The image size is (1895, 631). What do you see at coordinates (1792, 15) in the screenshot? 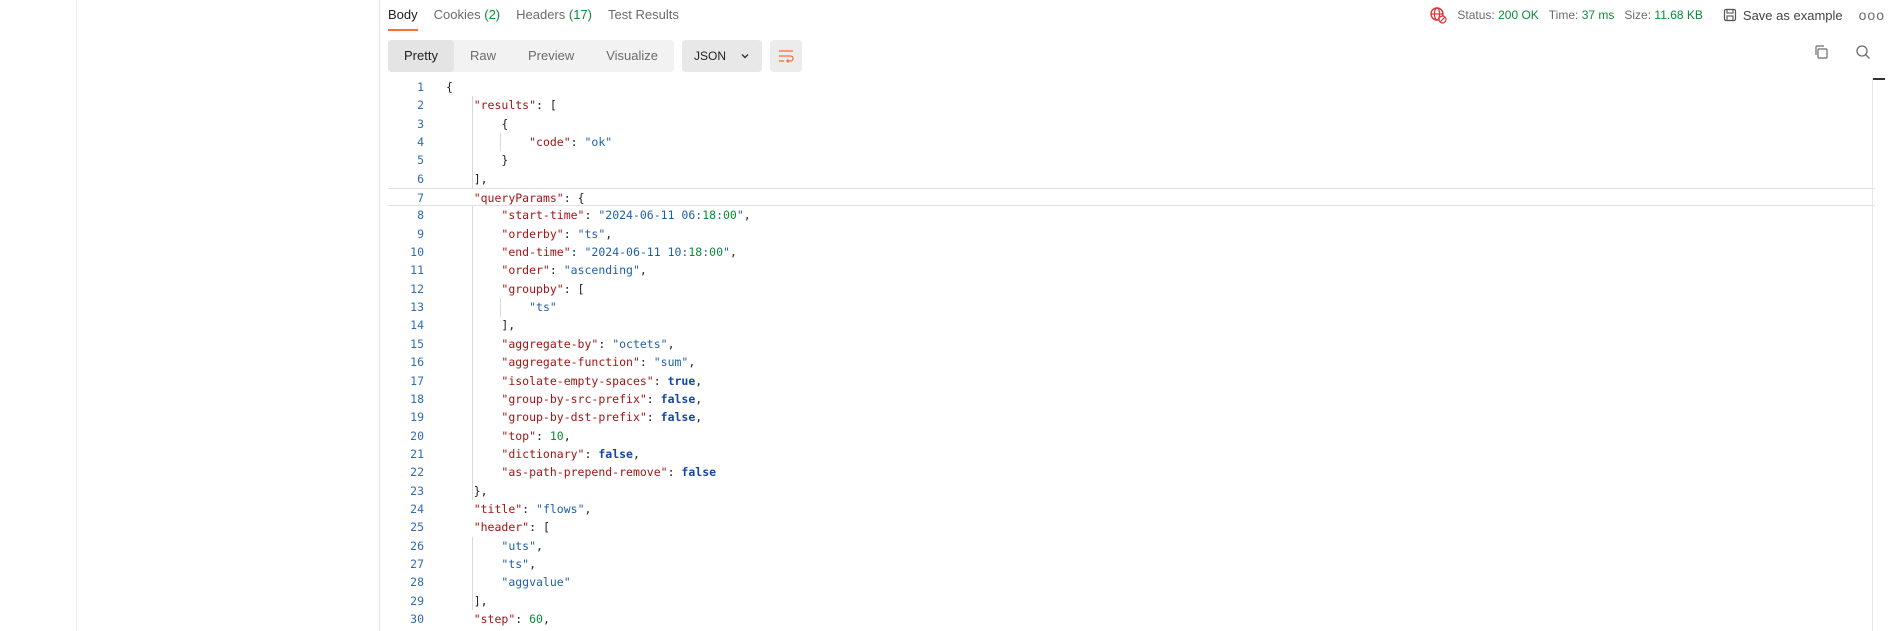
I see `save-as-example-label: Save as example` at bounding box center [1792, 15].